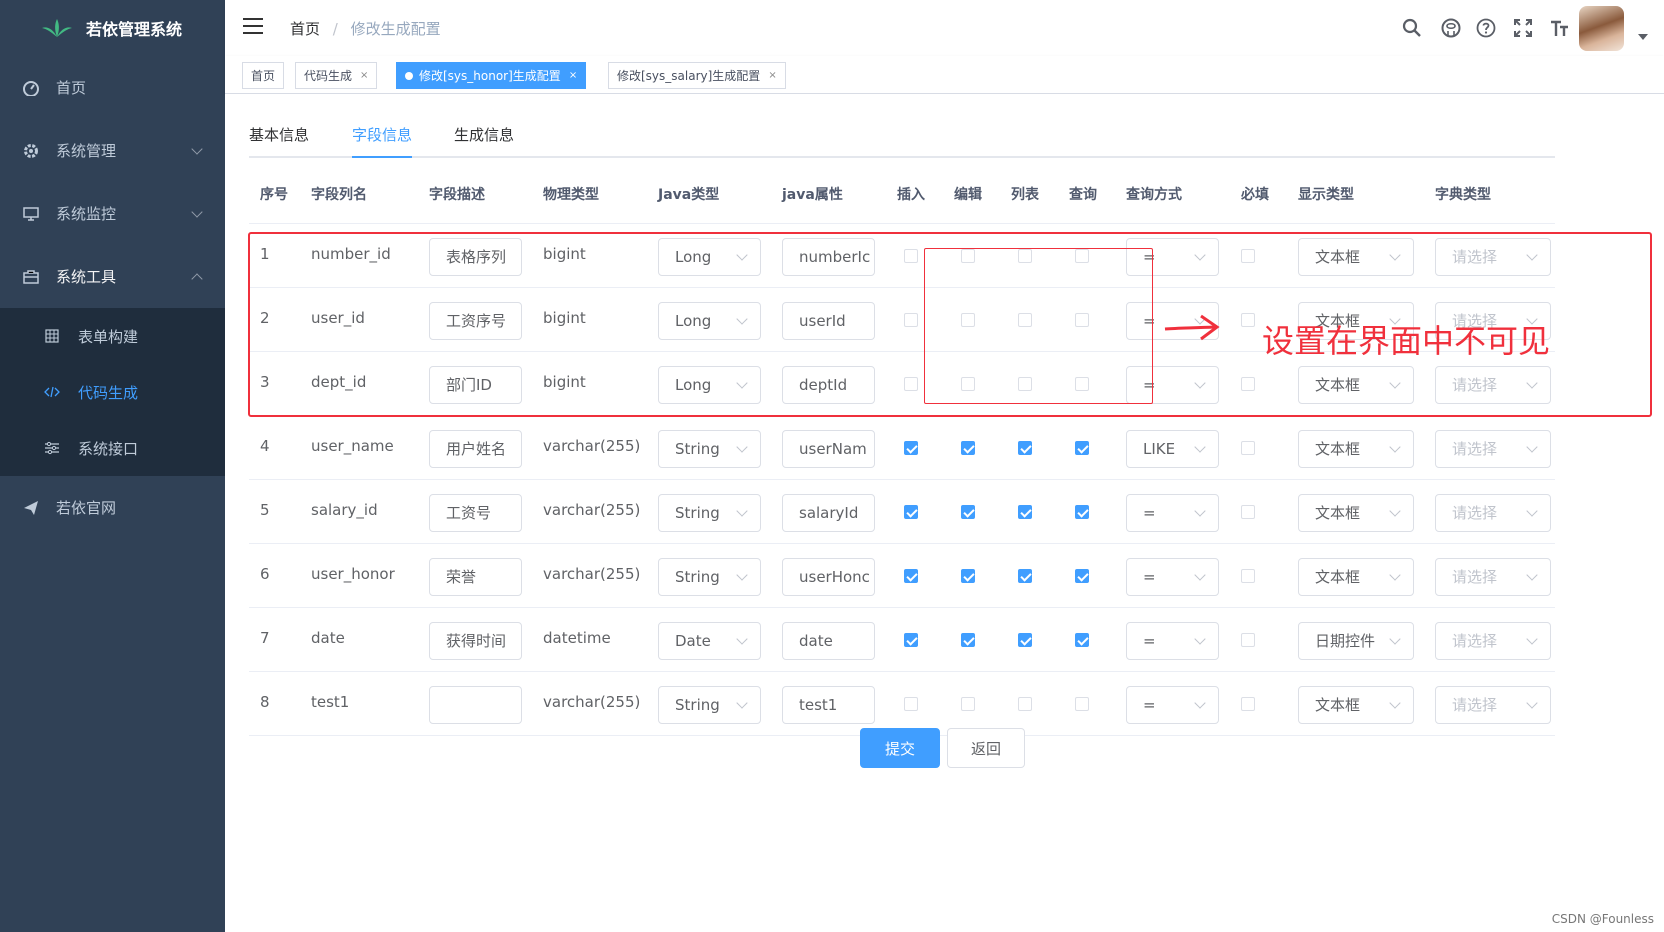 The image size is (1664, 932). Describe the element at coordinates (475, 641) in the screenshot. I see `field-desc-input: 获得时间` at that location.